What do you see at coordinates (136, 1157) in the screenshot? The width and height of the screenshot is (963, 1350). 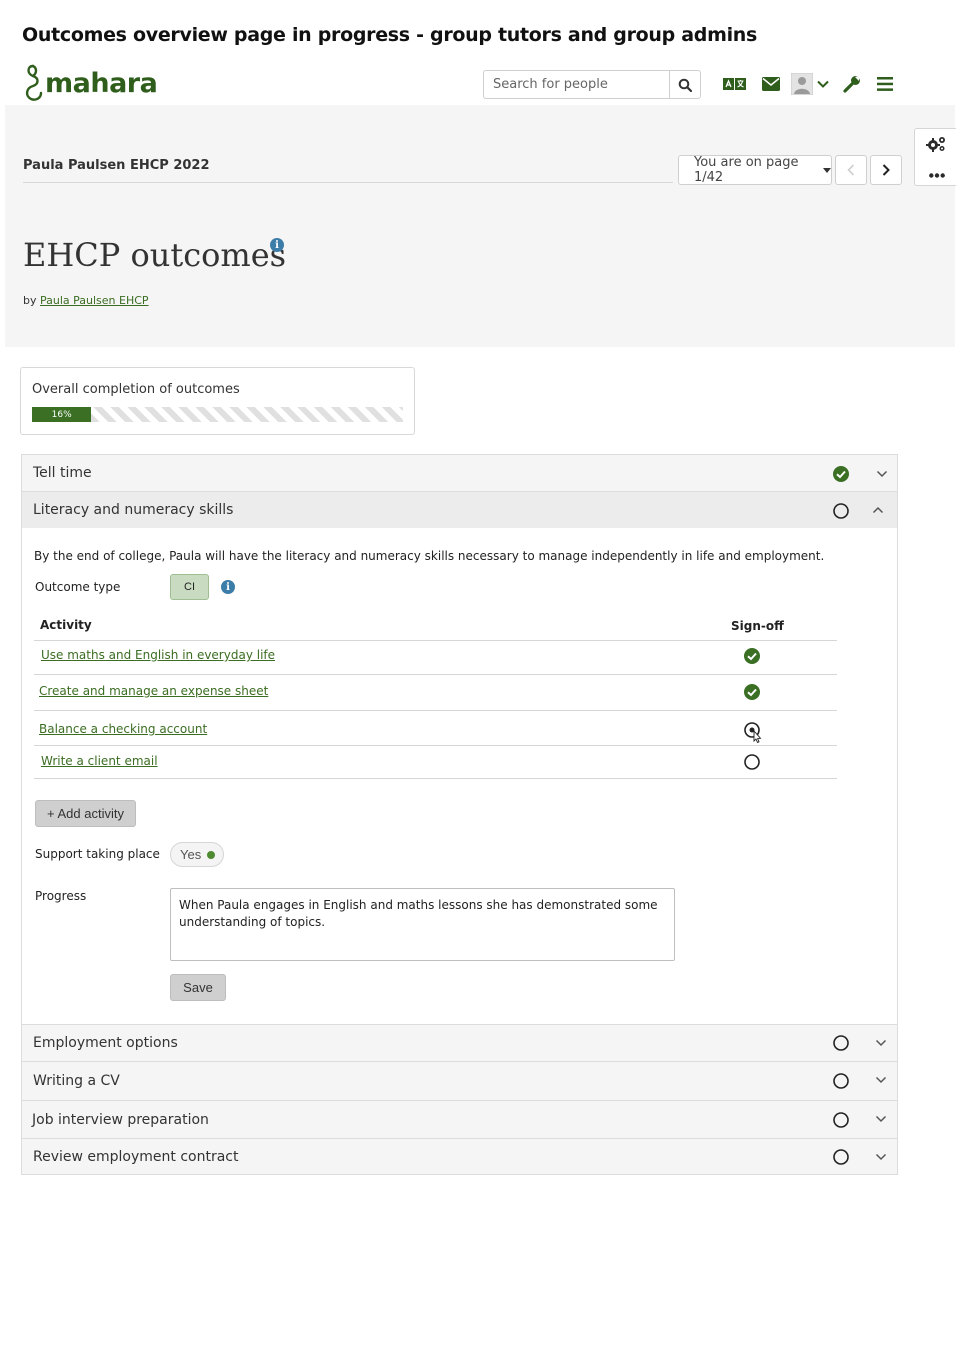 I see `outcome-title: Review employment contract` at bounding box center [136, 1157].